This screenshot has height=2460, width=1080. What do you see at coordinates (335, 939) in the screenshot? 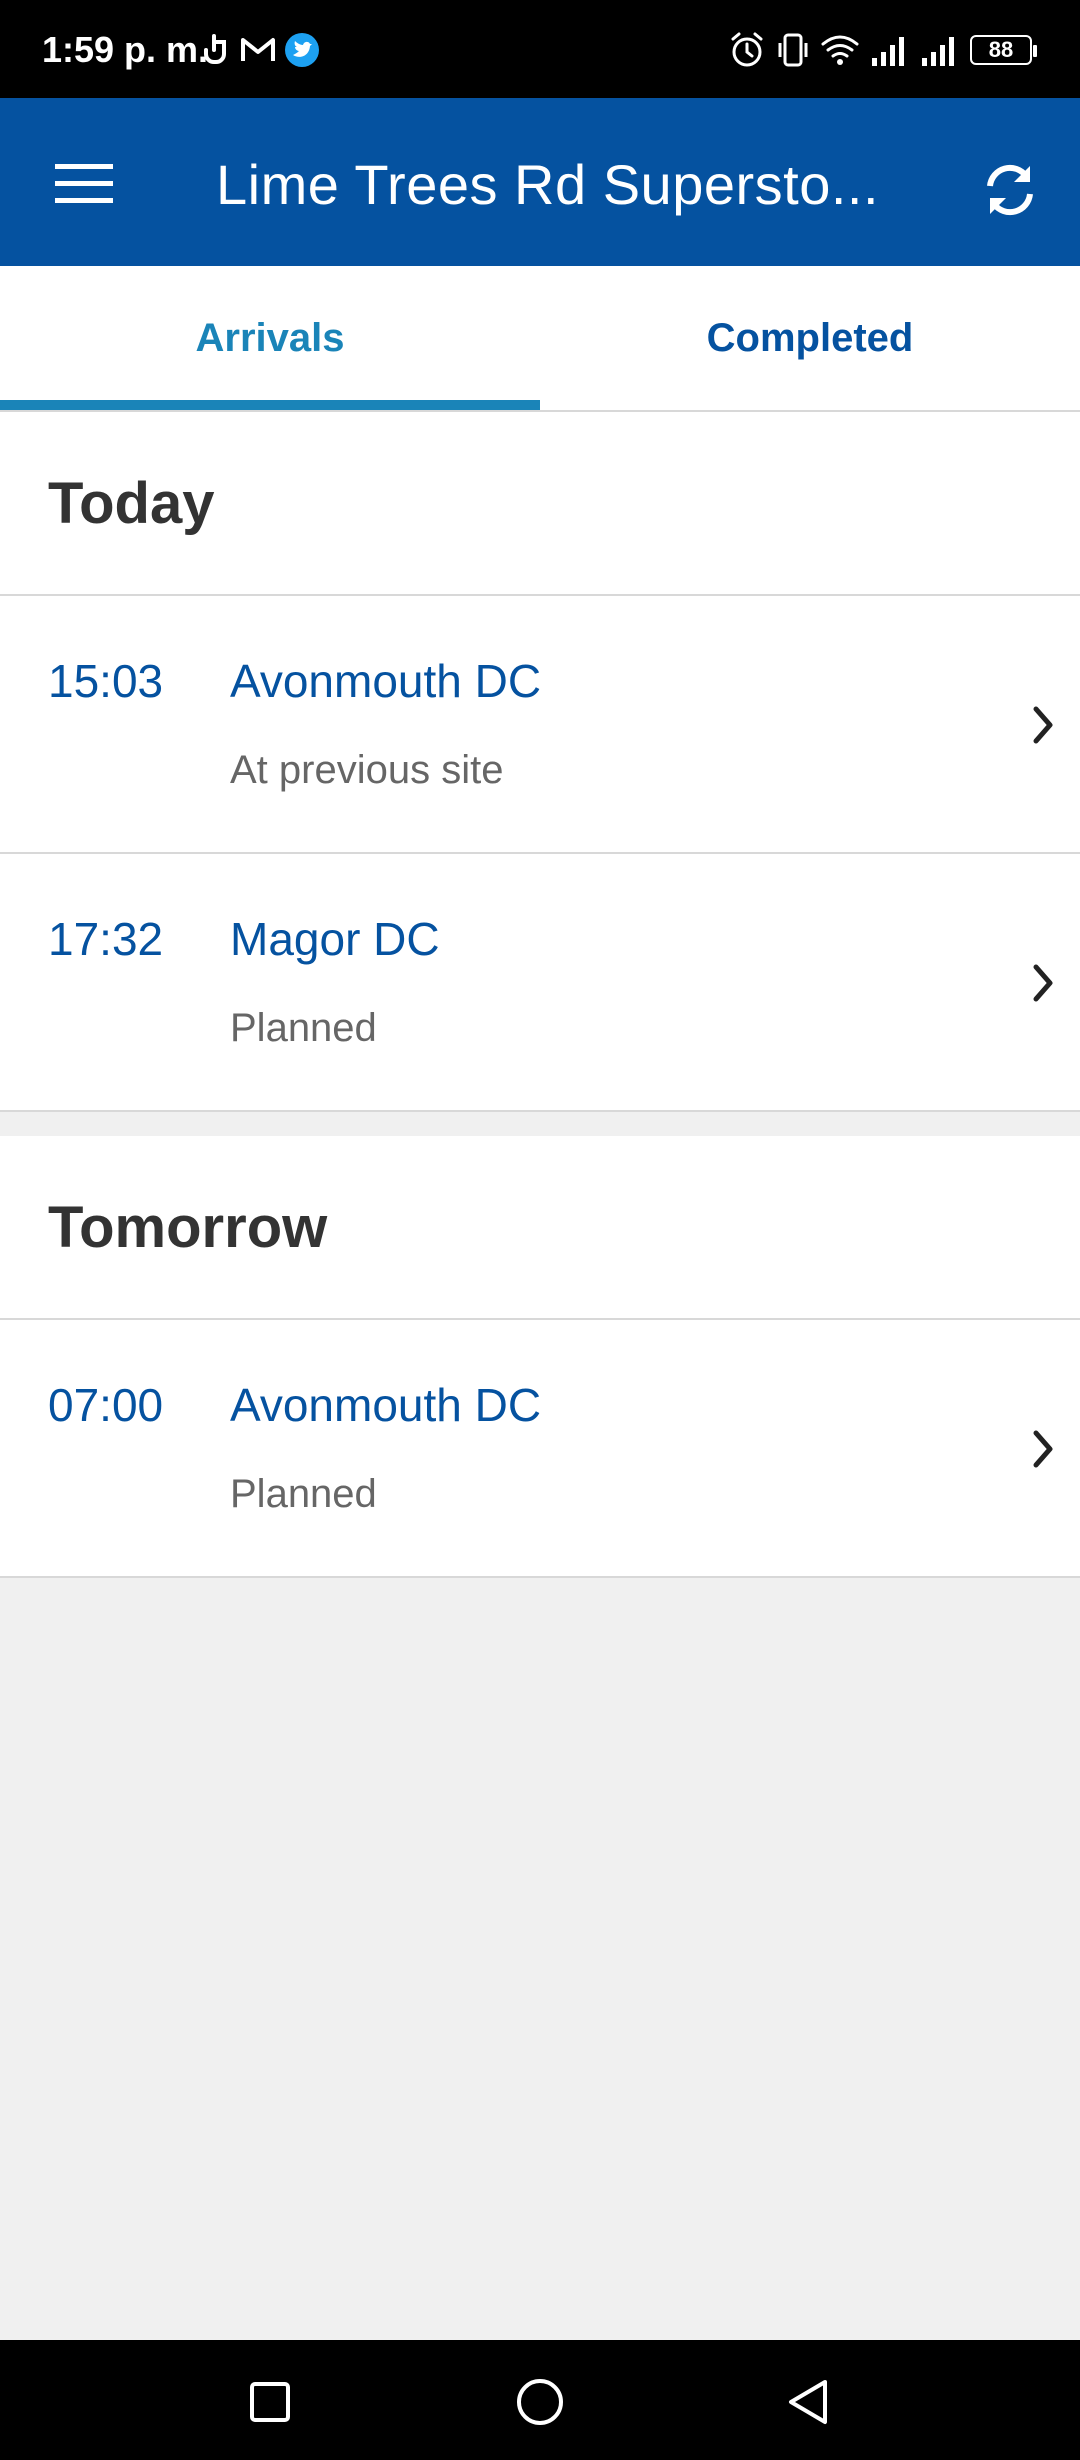
I see `arrival-destination: Magor DC` at bounding box center [335, 939].